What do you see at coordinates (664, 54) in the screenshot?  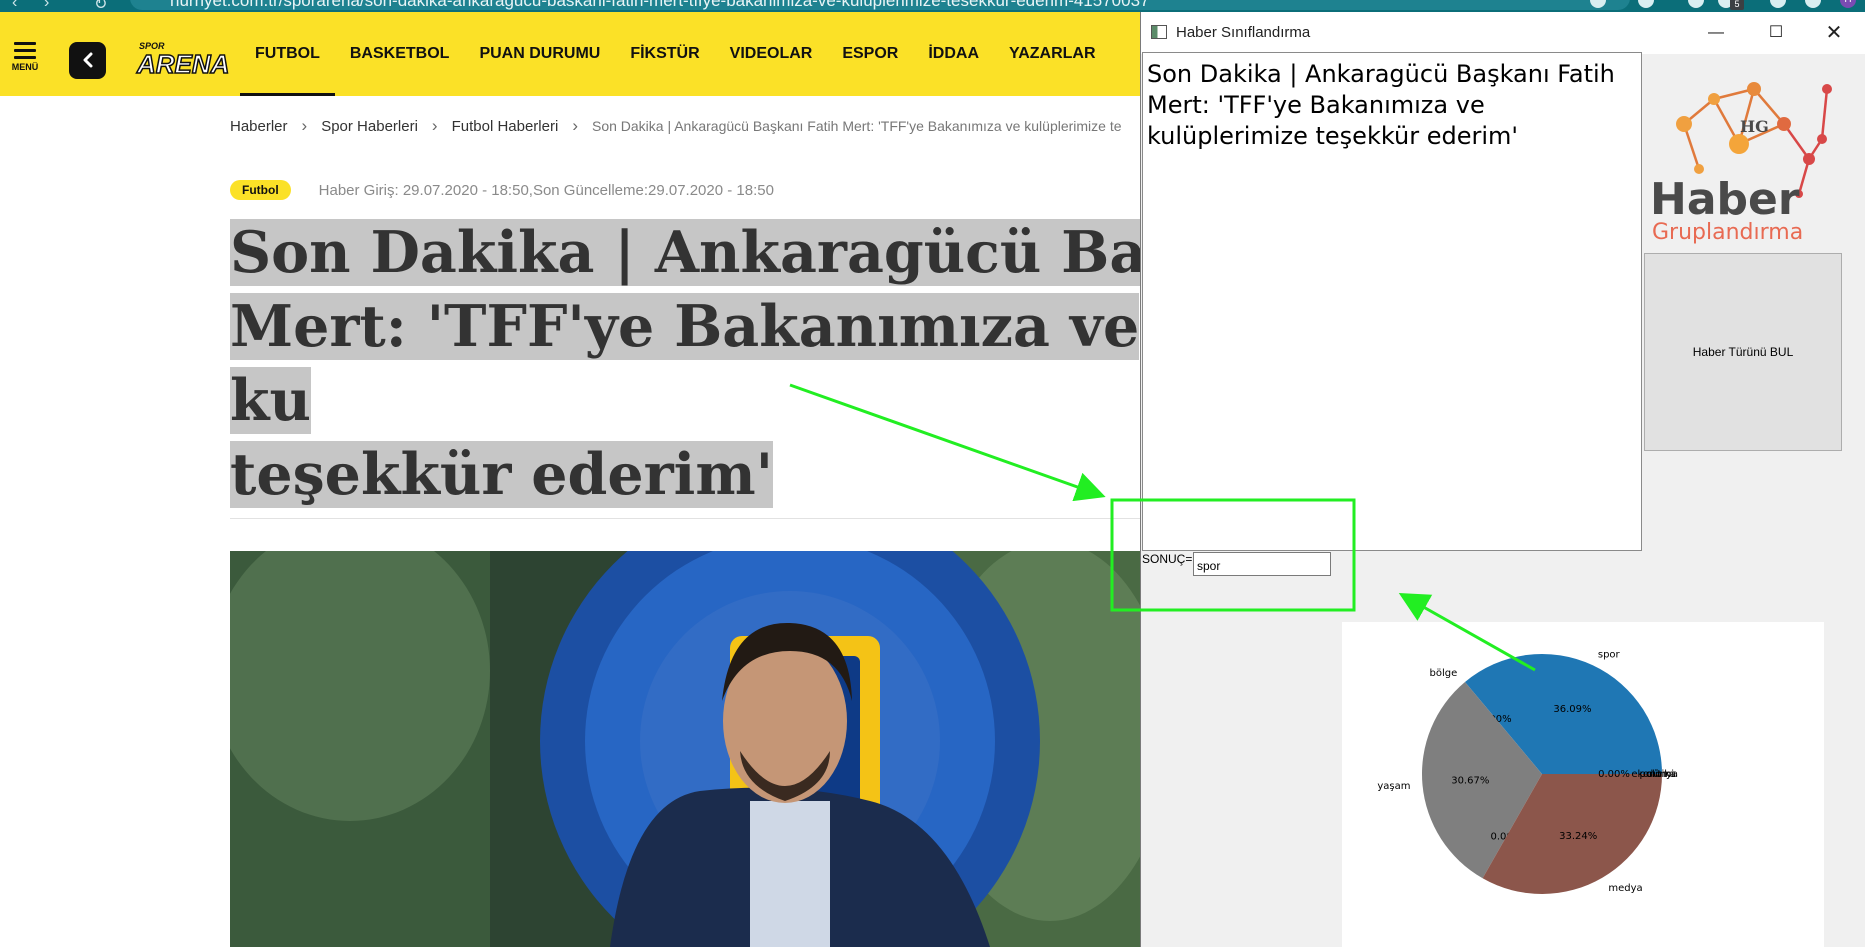 I see `nav-item: FİKSTÜR` at bounding box center [664, 54].